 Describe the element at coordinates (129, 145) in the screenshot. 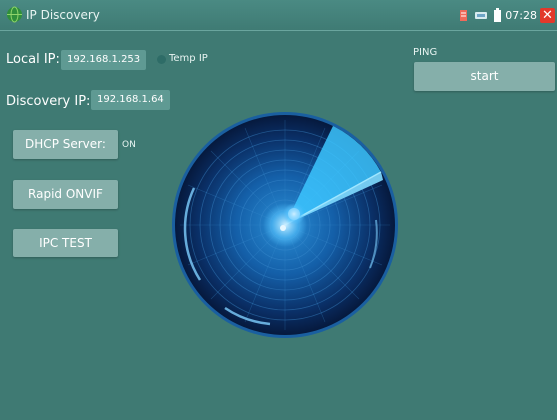

I see `dhcp-status: ON` at that location.